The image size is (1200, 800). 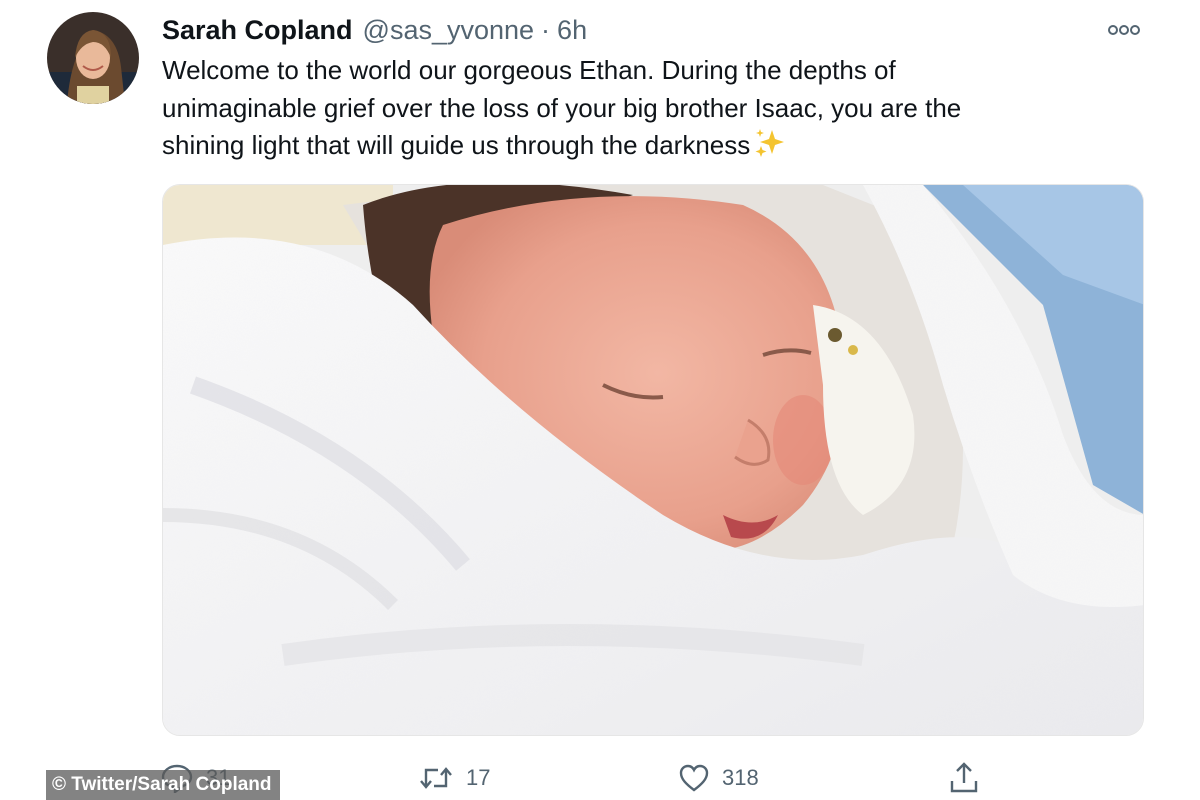 I want to click on tweet-header: Sarah Copland @sas_yvonne · 6h, so click(x=374, y=30).